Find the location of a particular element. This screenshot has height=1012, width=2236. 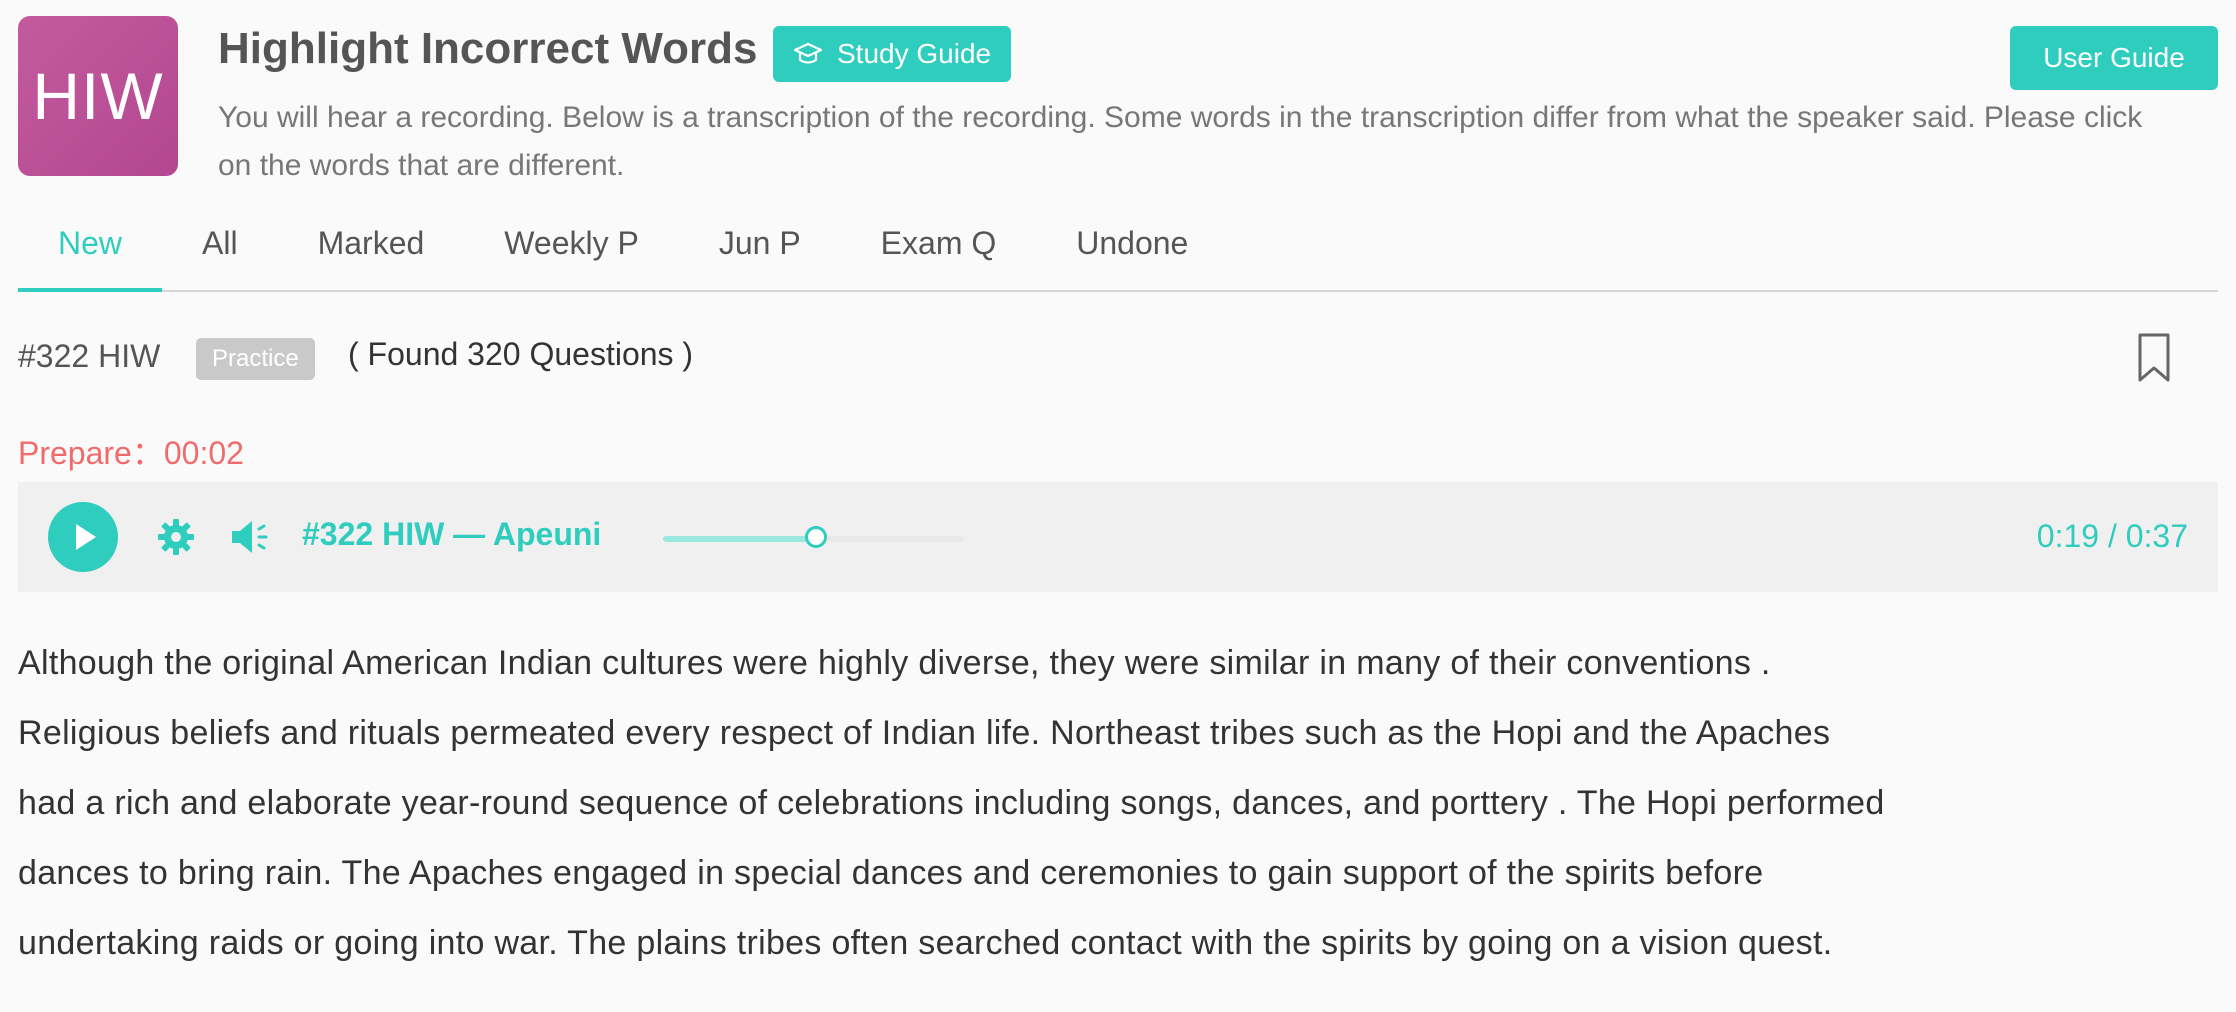

bookmark-icon is located at coordinates (2154, 358).